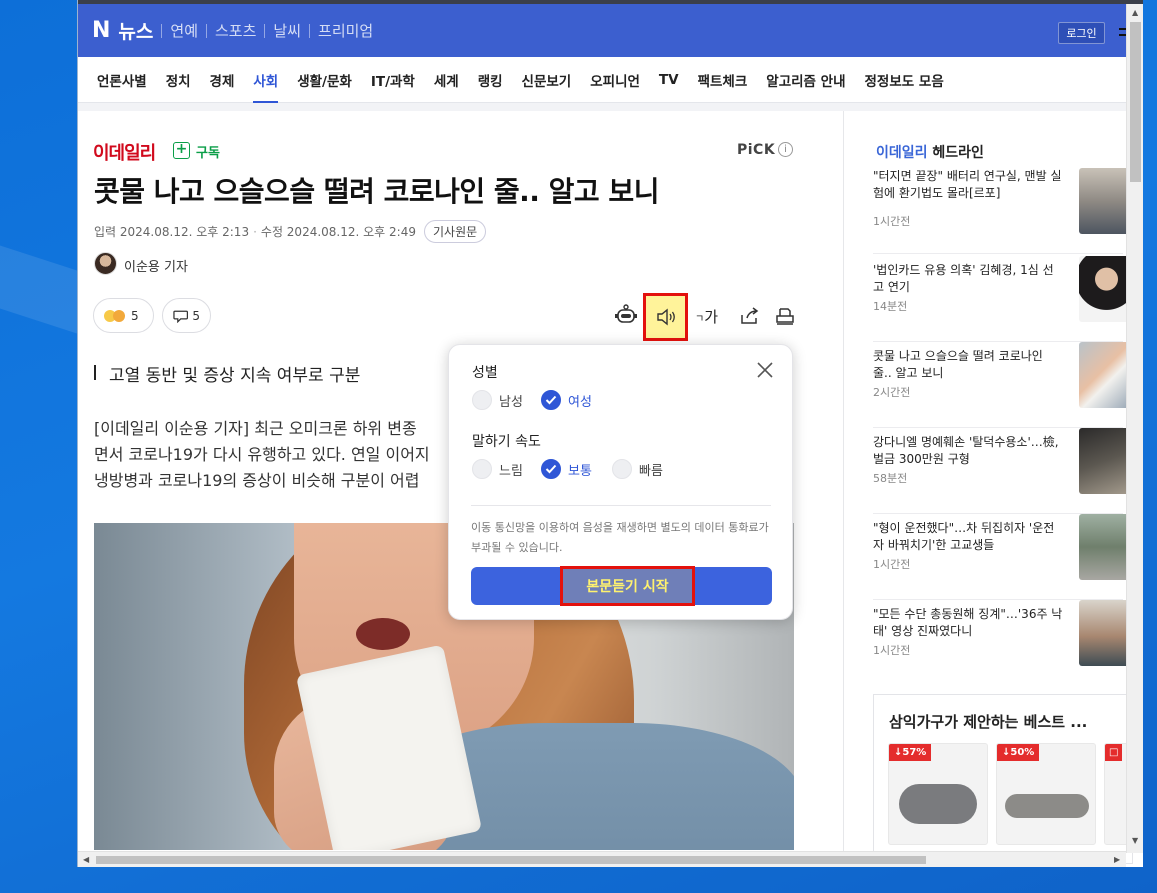  I want to click on speed-option-fast: 빠름, so click(637, 469).